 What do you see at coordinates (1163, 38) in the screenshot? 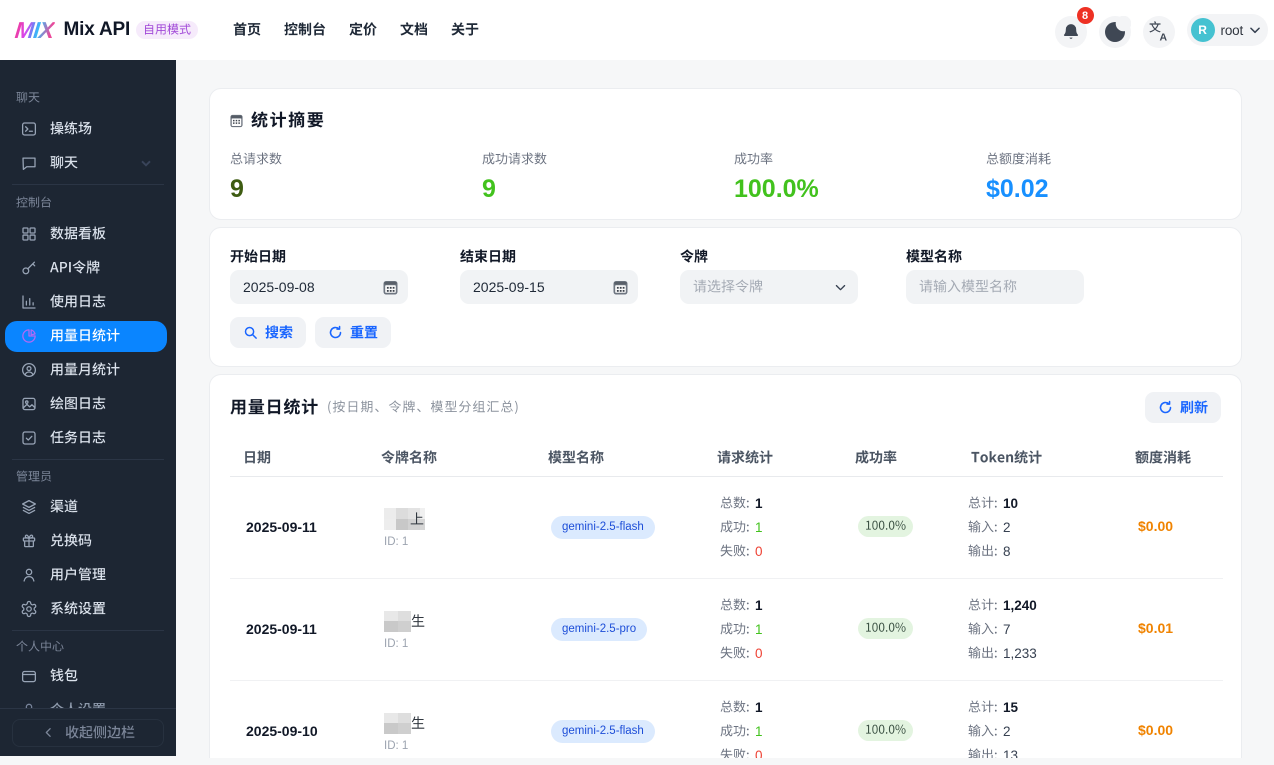
I see `svg-text: A` at bounding box center [1163, 38].